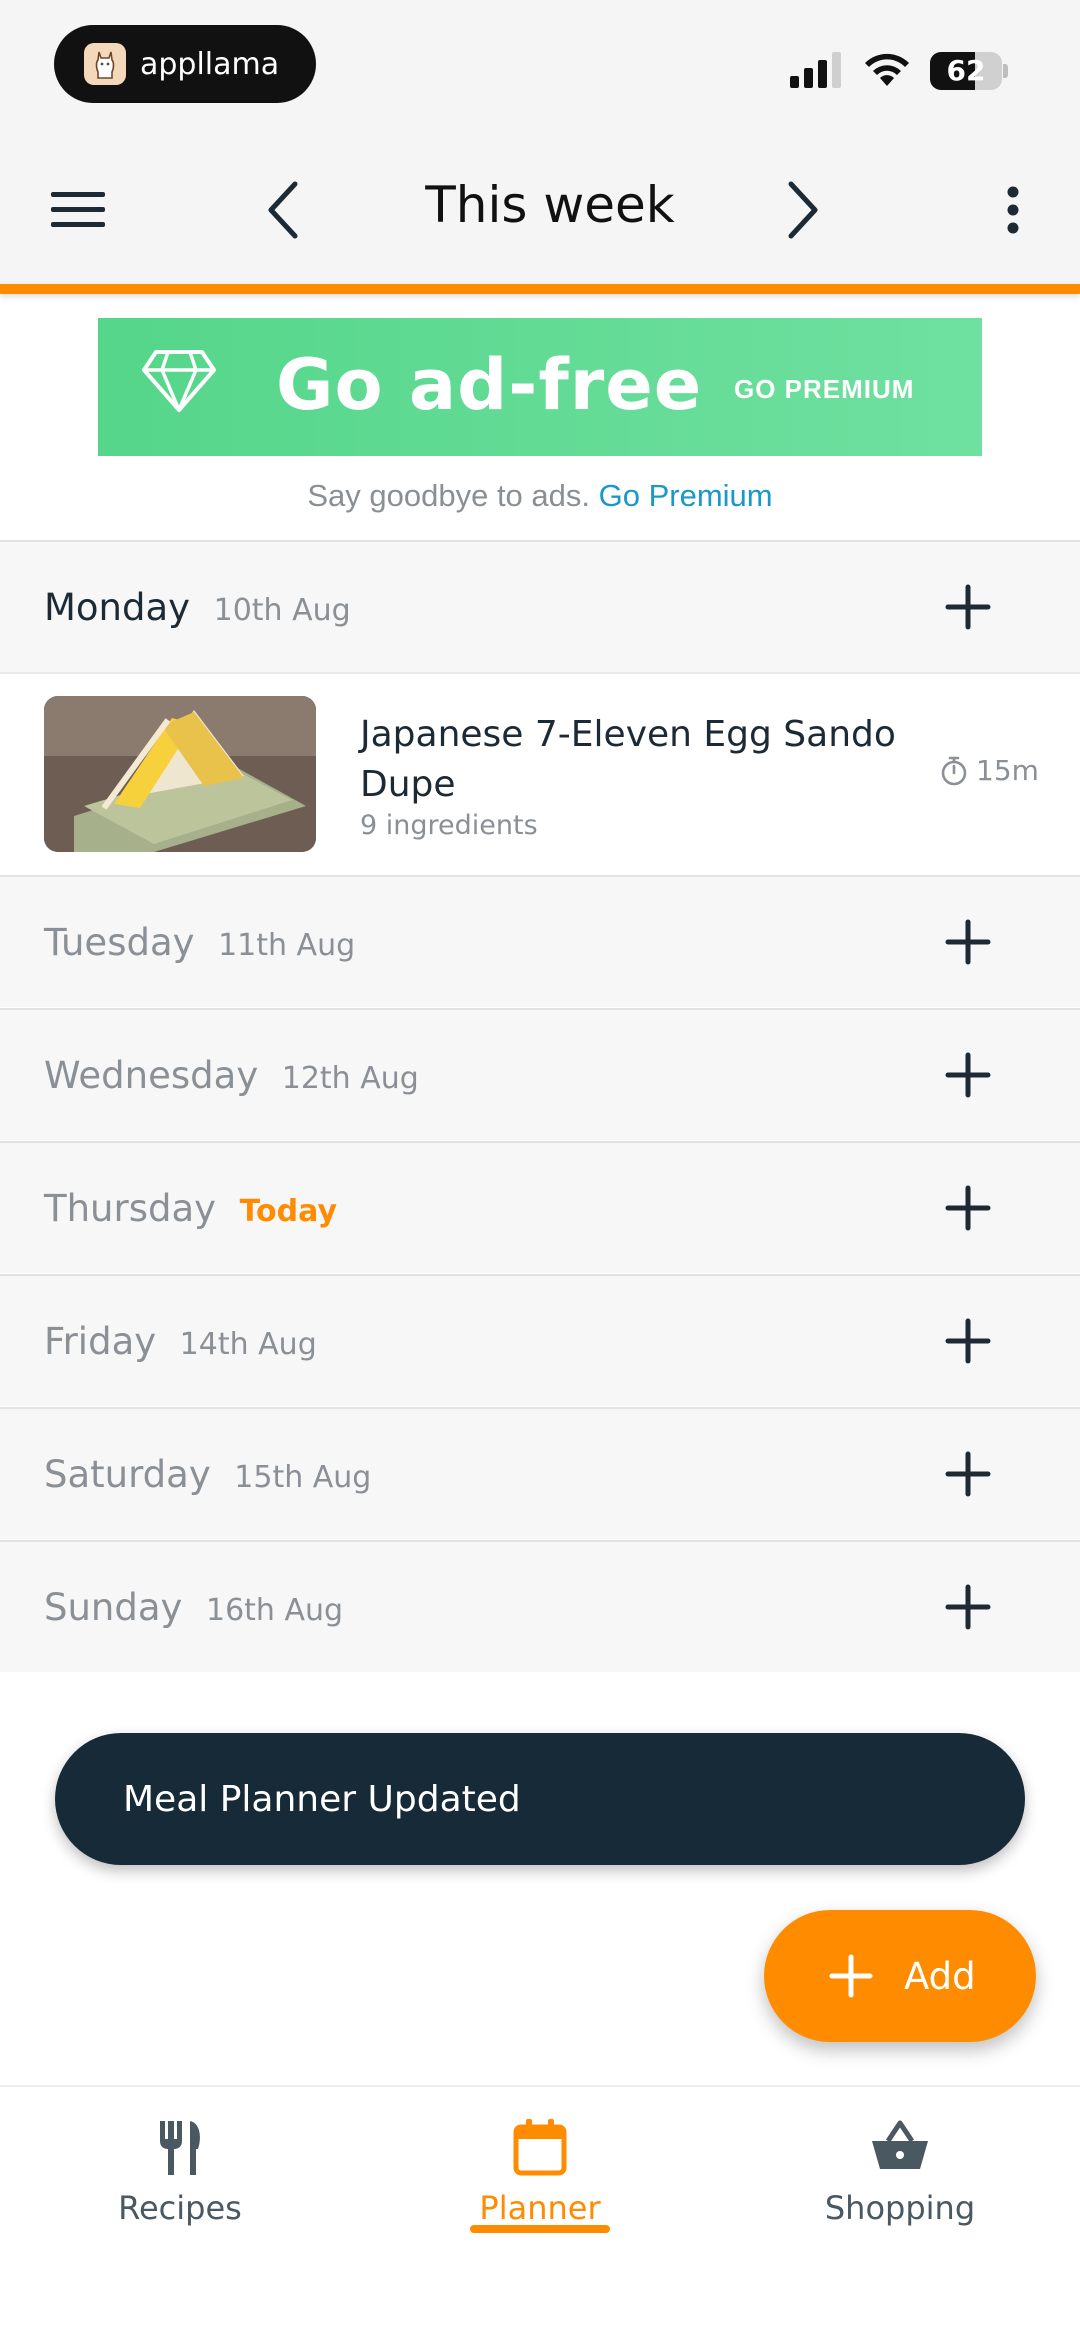 The image size is (1080, 2337). I want to click on battery-icon: 62, so click(969, 71).